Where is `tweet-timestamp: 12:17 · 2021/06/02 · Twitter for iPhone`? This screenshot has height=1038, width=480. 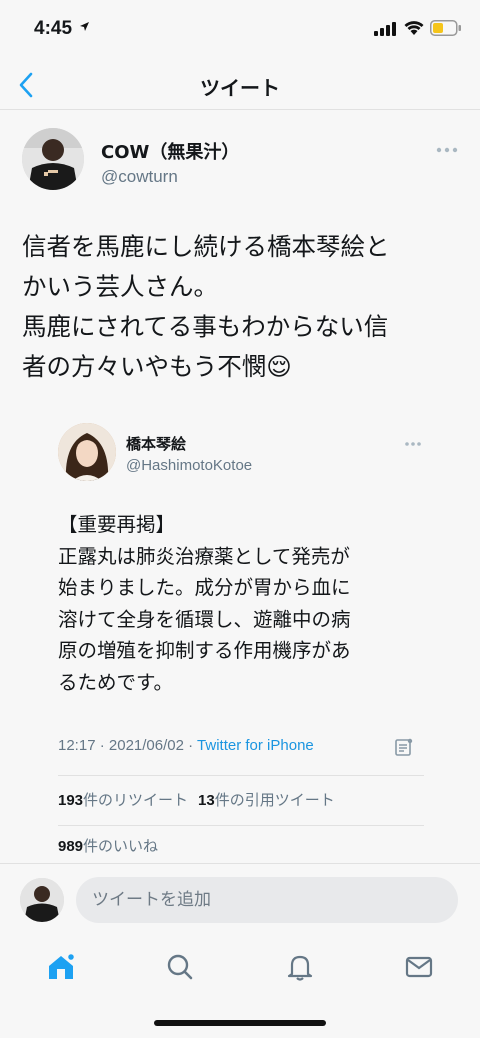
tweet-timestamp: 12:17 · 2021/06/02 · Twitter for iPhone is located at coordinates (186, 745).